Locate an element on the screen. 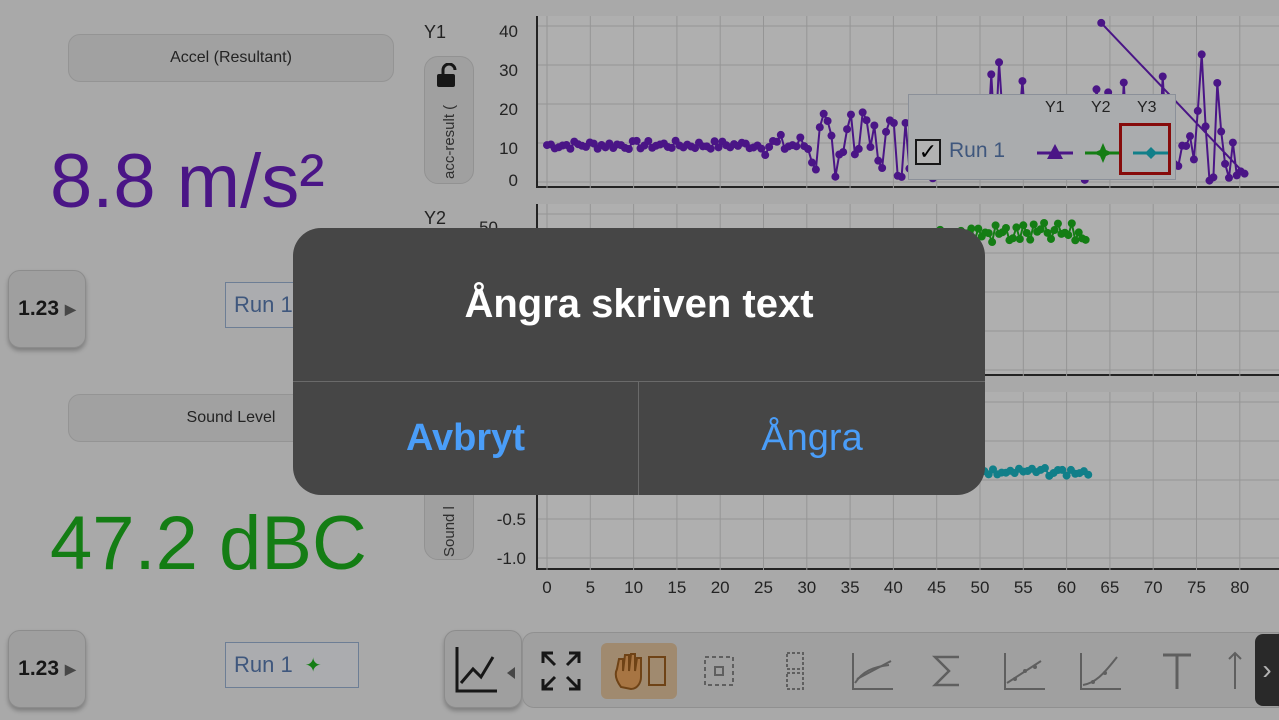 Image resolution: width=1279 pixels, height=720 pixels. undo-button: Ångra is located at coordinates (812, 438).